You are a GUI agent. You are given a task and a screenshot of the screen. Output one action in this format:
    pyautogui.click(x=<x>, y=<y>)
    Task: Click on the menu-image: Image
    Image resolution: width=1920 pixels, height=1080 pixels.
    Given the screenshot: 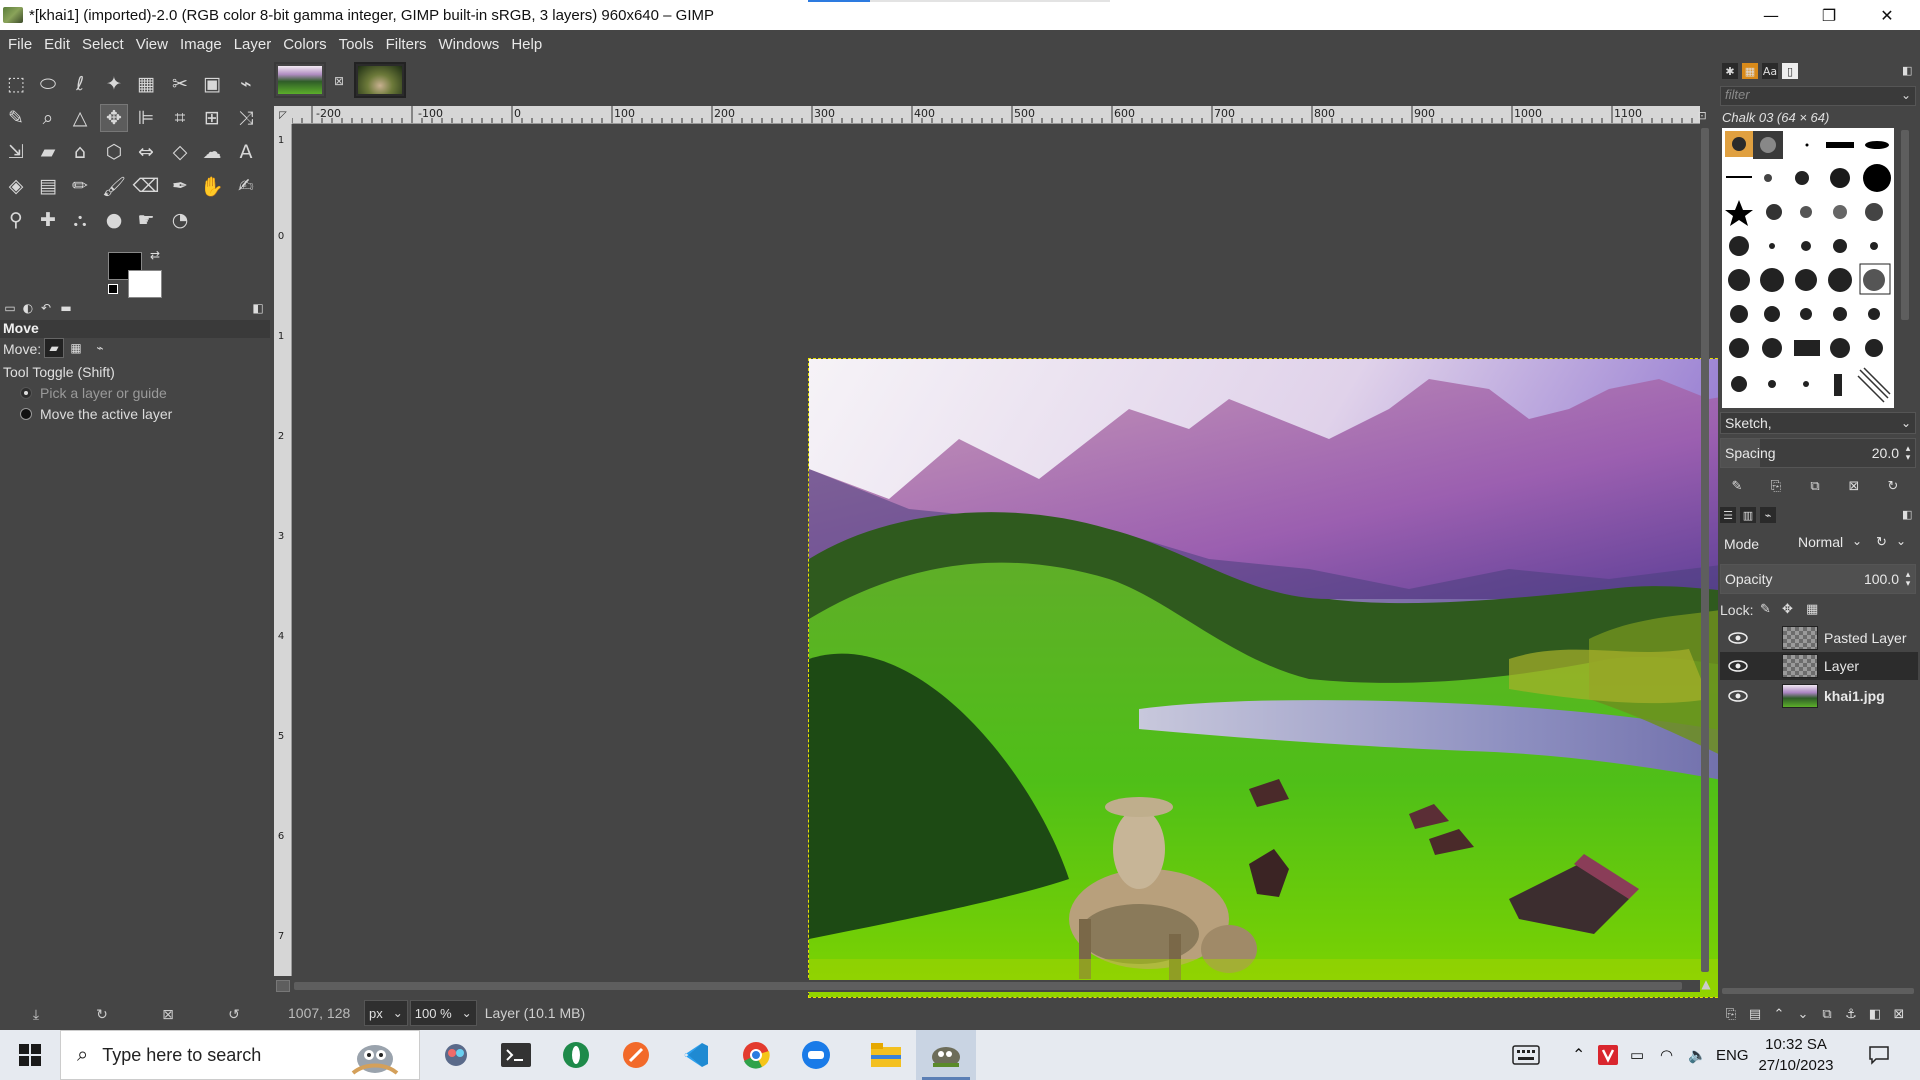 What is the action you would take?
    pyautogui.click(x=201, y=44)
    